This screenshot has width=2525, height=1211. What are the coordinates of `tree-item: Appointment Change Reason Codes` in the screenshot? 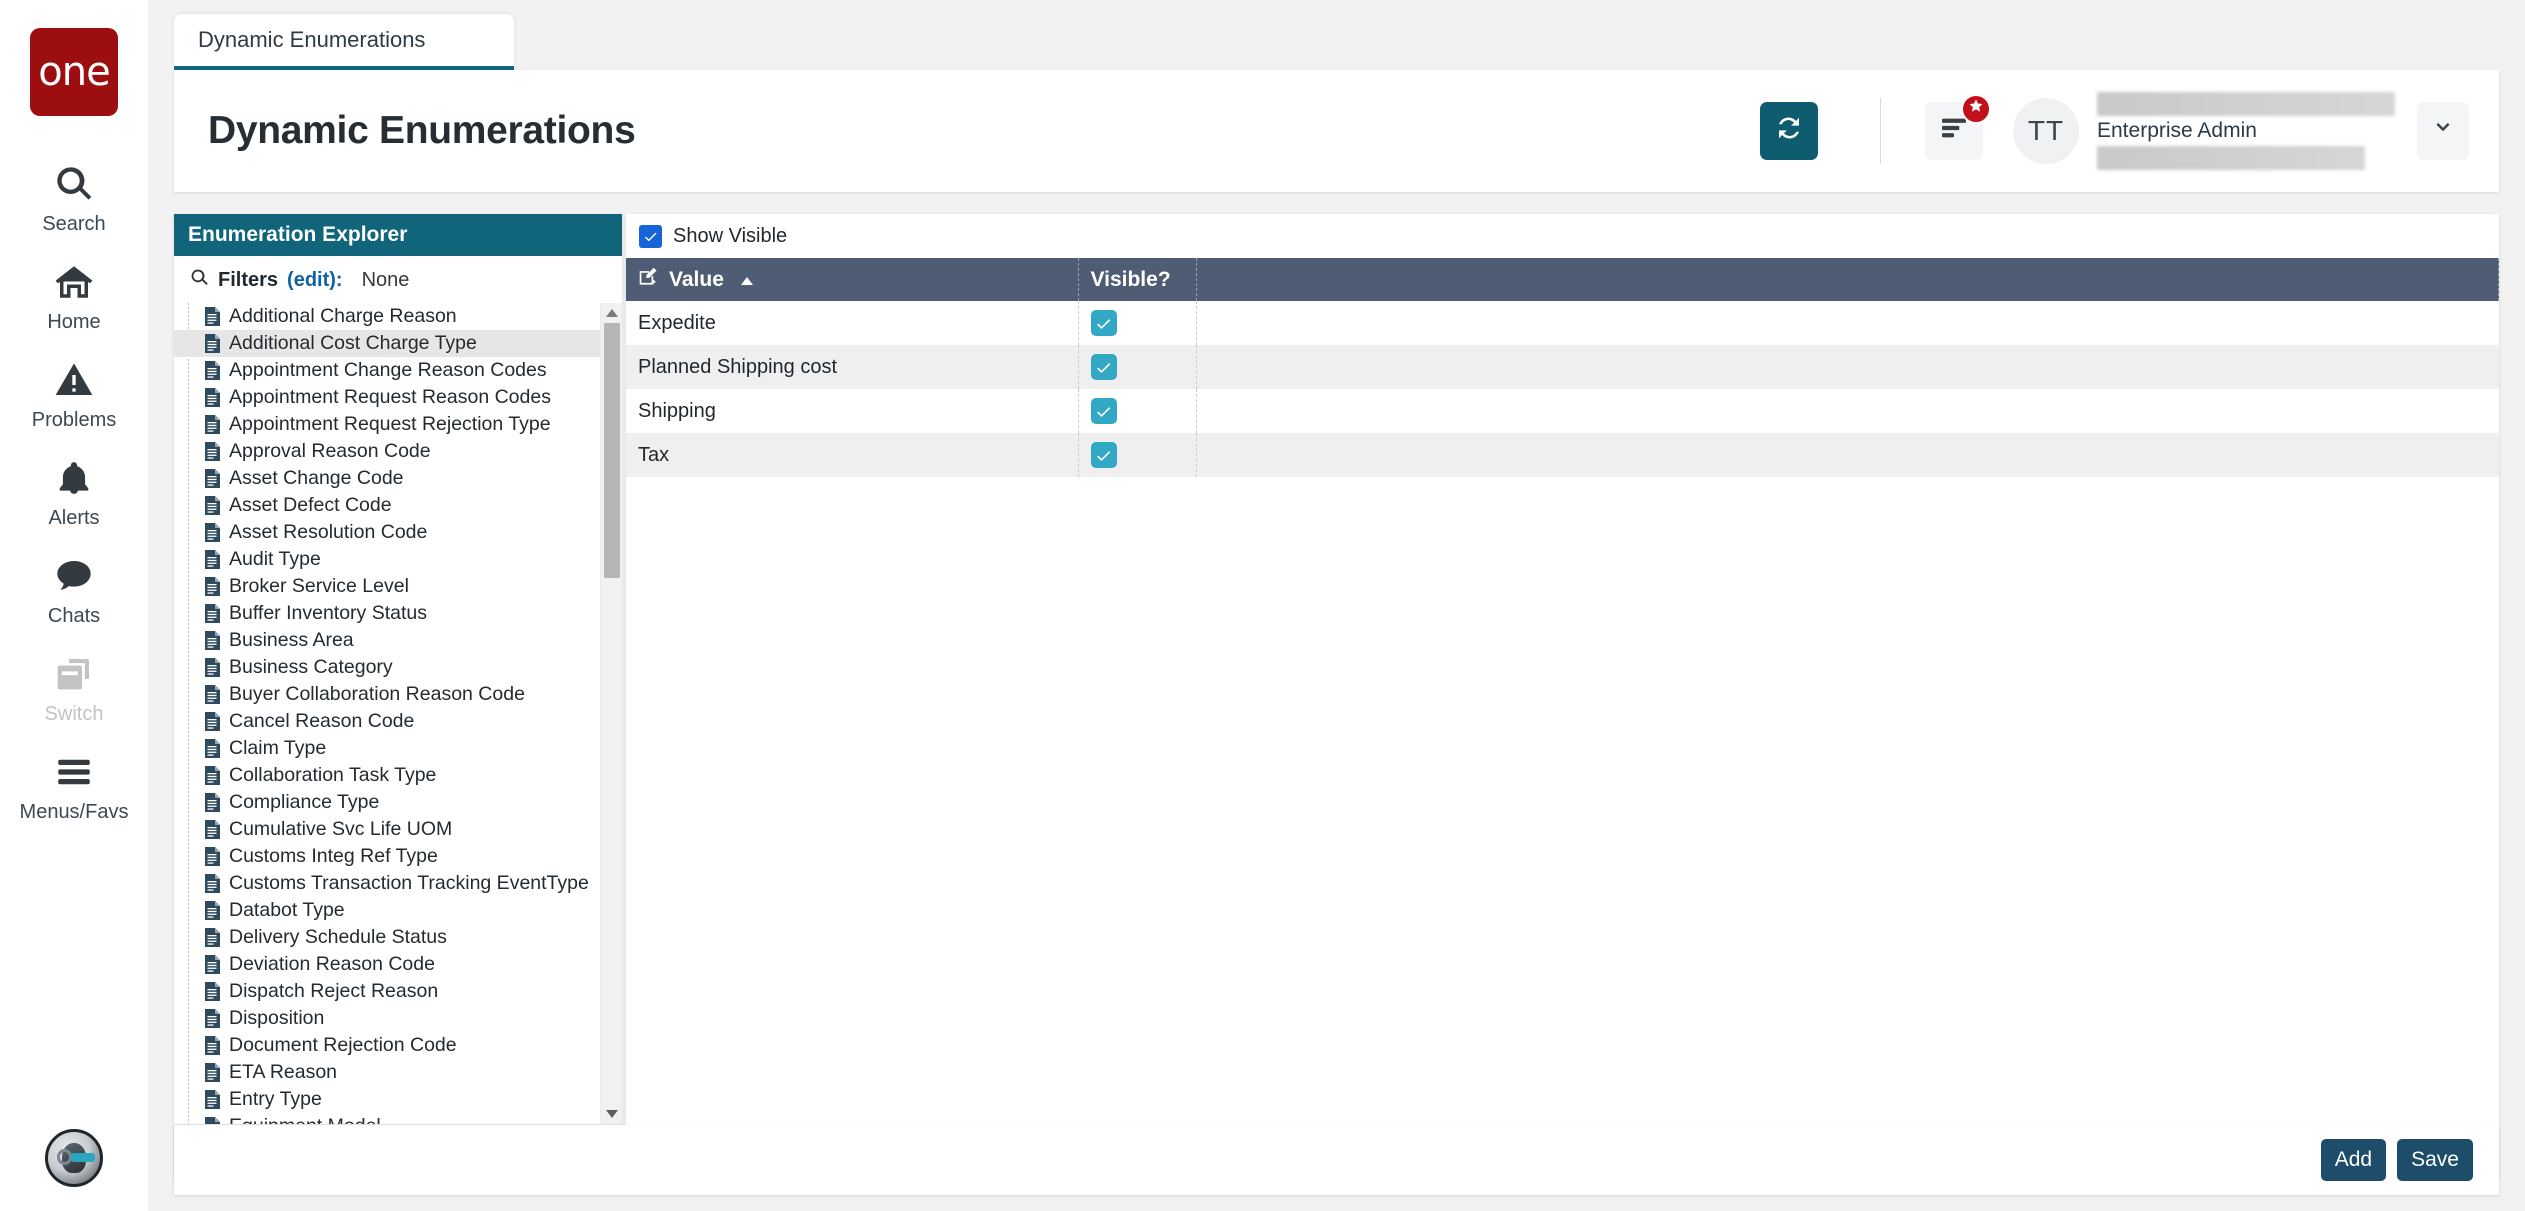 It's located at (387, 370).